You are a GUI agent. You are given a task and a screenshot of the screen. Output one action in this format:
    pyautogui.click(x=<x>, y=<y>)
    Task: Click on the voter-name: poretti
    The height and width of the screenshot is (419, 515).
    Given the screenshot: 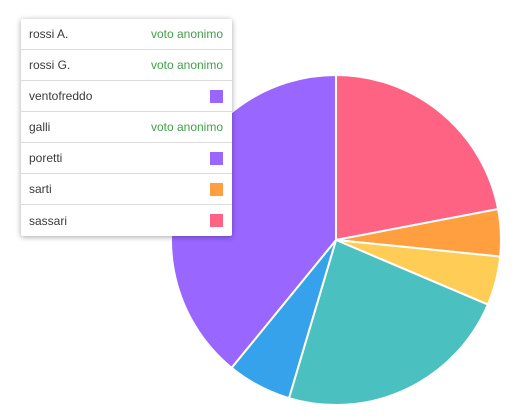 What is the action you would take?
    pyautogui.click(x=46, y=158)
    